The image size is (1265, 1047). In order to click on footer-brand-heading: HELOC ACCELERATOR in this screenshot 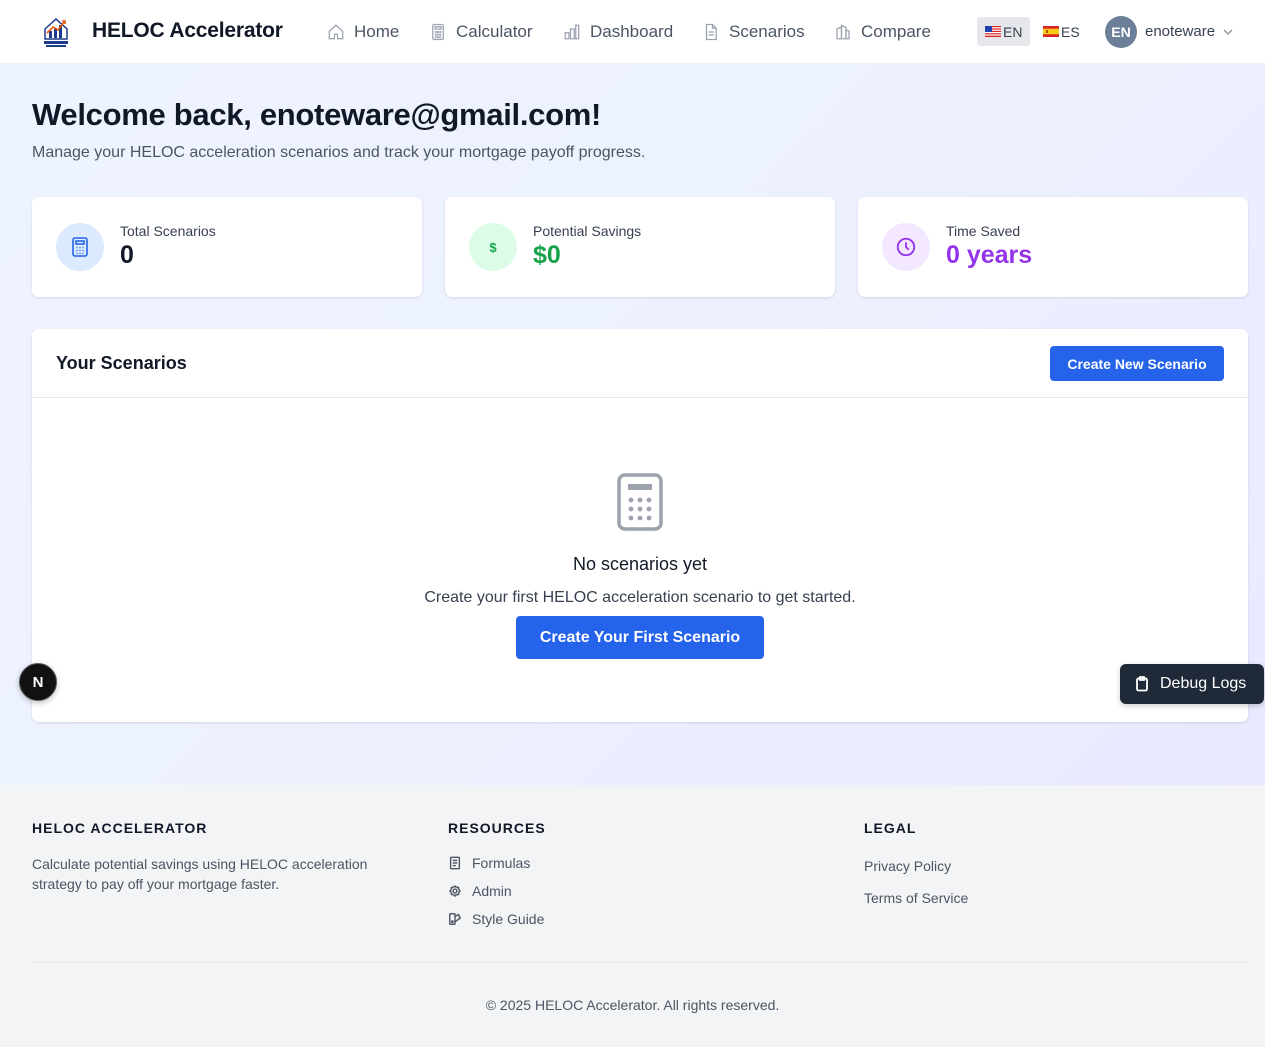, I will do `click(120, 828)`.